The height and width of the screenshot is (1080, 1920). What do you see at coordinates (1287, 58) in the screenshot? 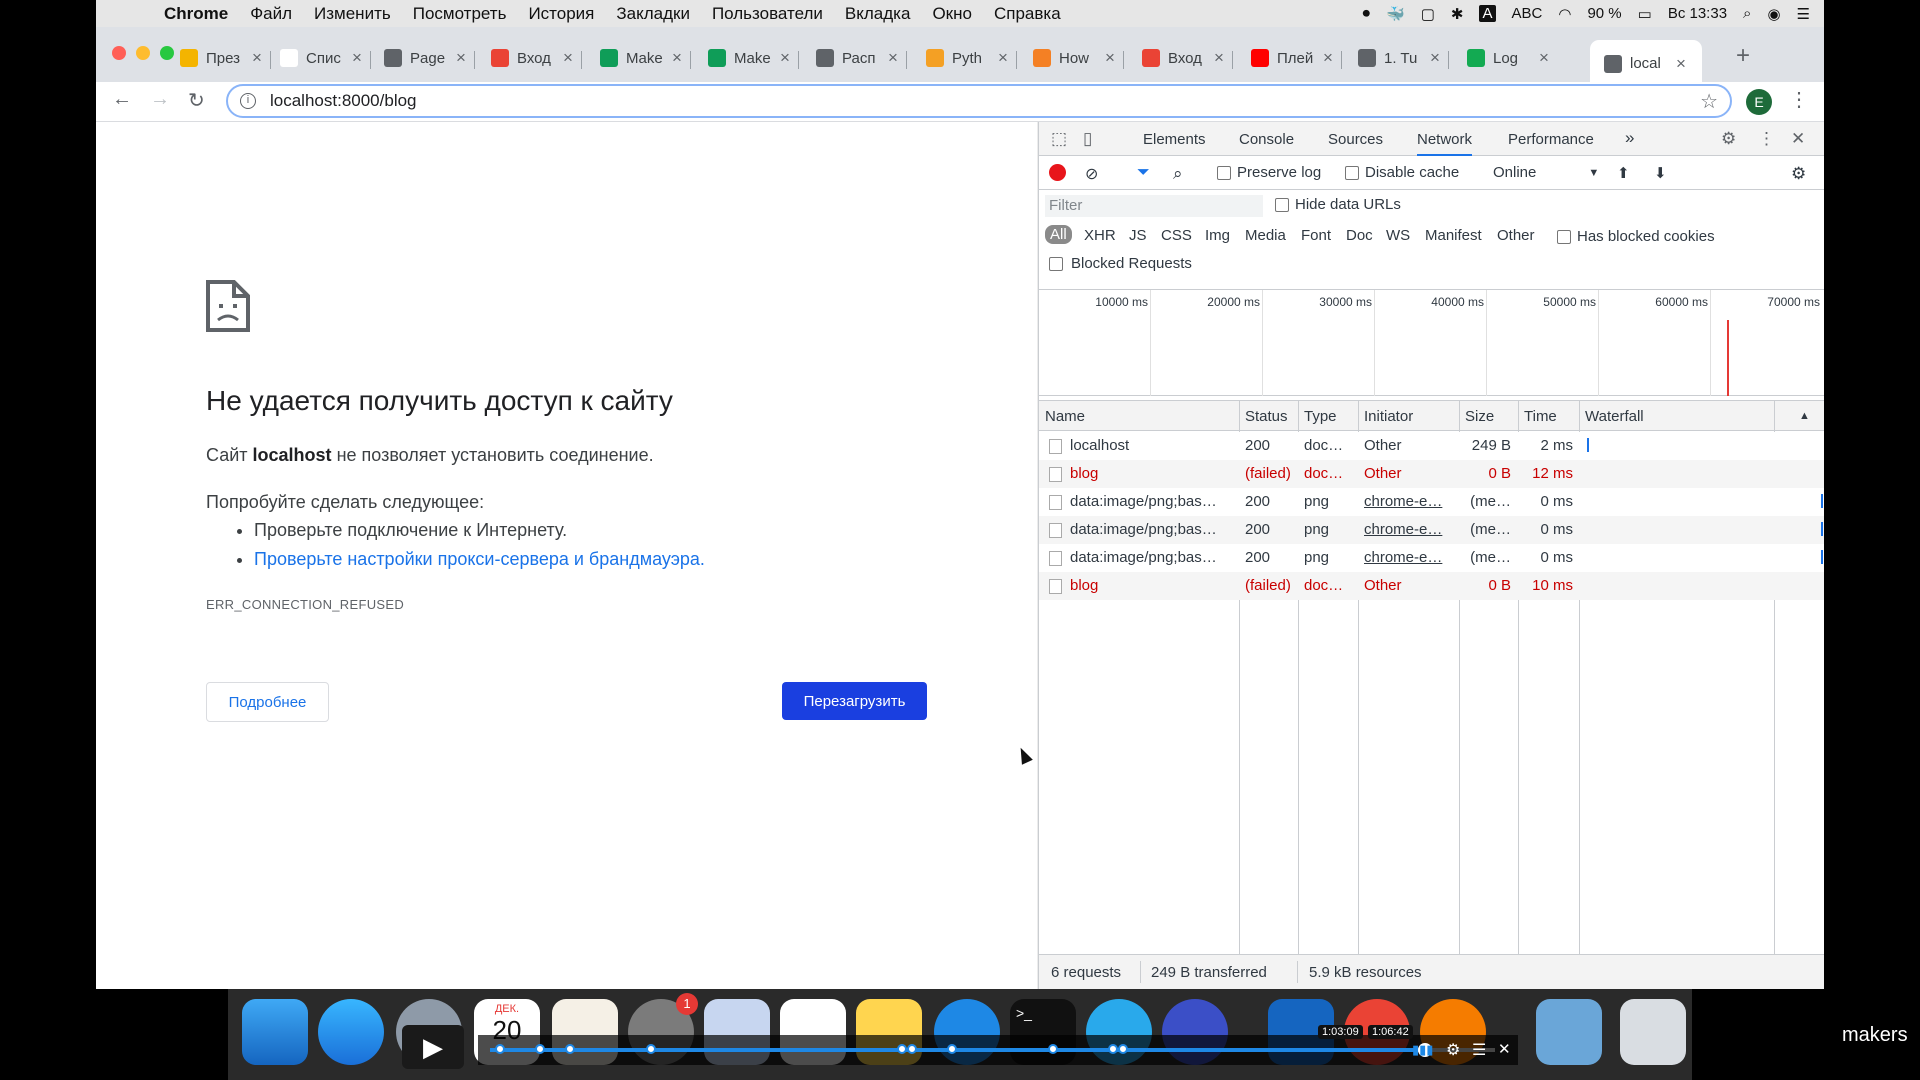
I see `tab-youtube-10: Плей ×` at bounding box center [1287, 58].